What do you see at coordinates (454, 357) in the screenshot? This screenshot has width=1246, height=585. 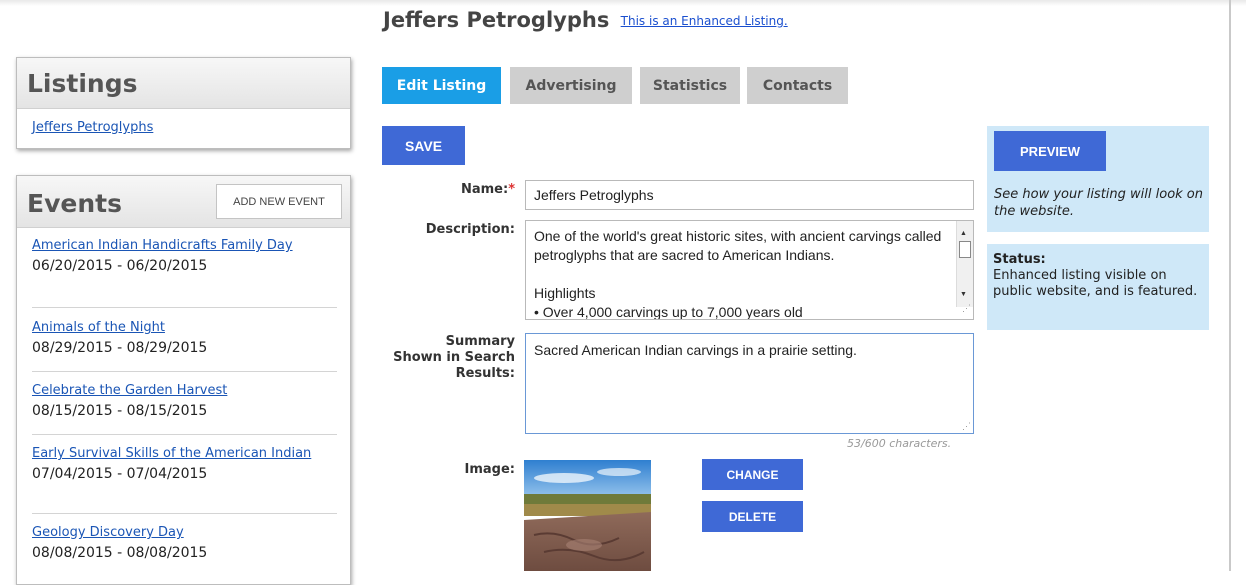 I see `summary-label-line: Shown in Search` at bounding box center [454, 357].